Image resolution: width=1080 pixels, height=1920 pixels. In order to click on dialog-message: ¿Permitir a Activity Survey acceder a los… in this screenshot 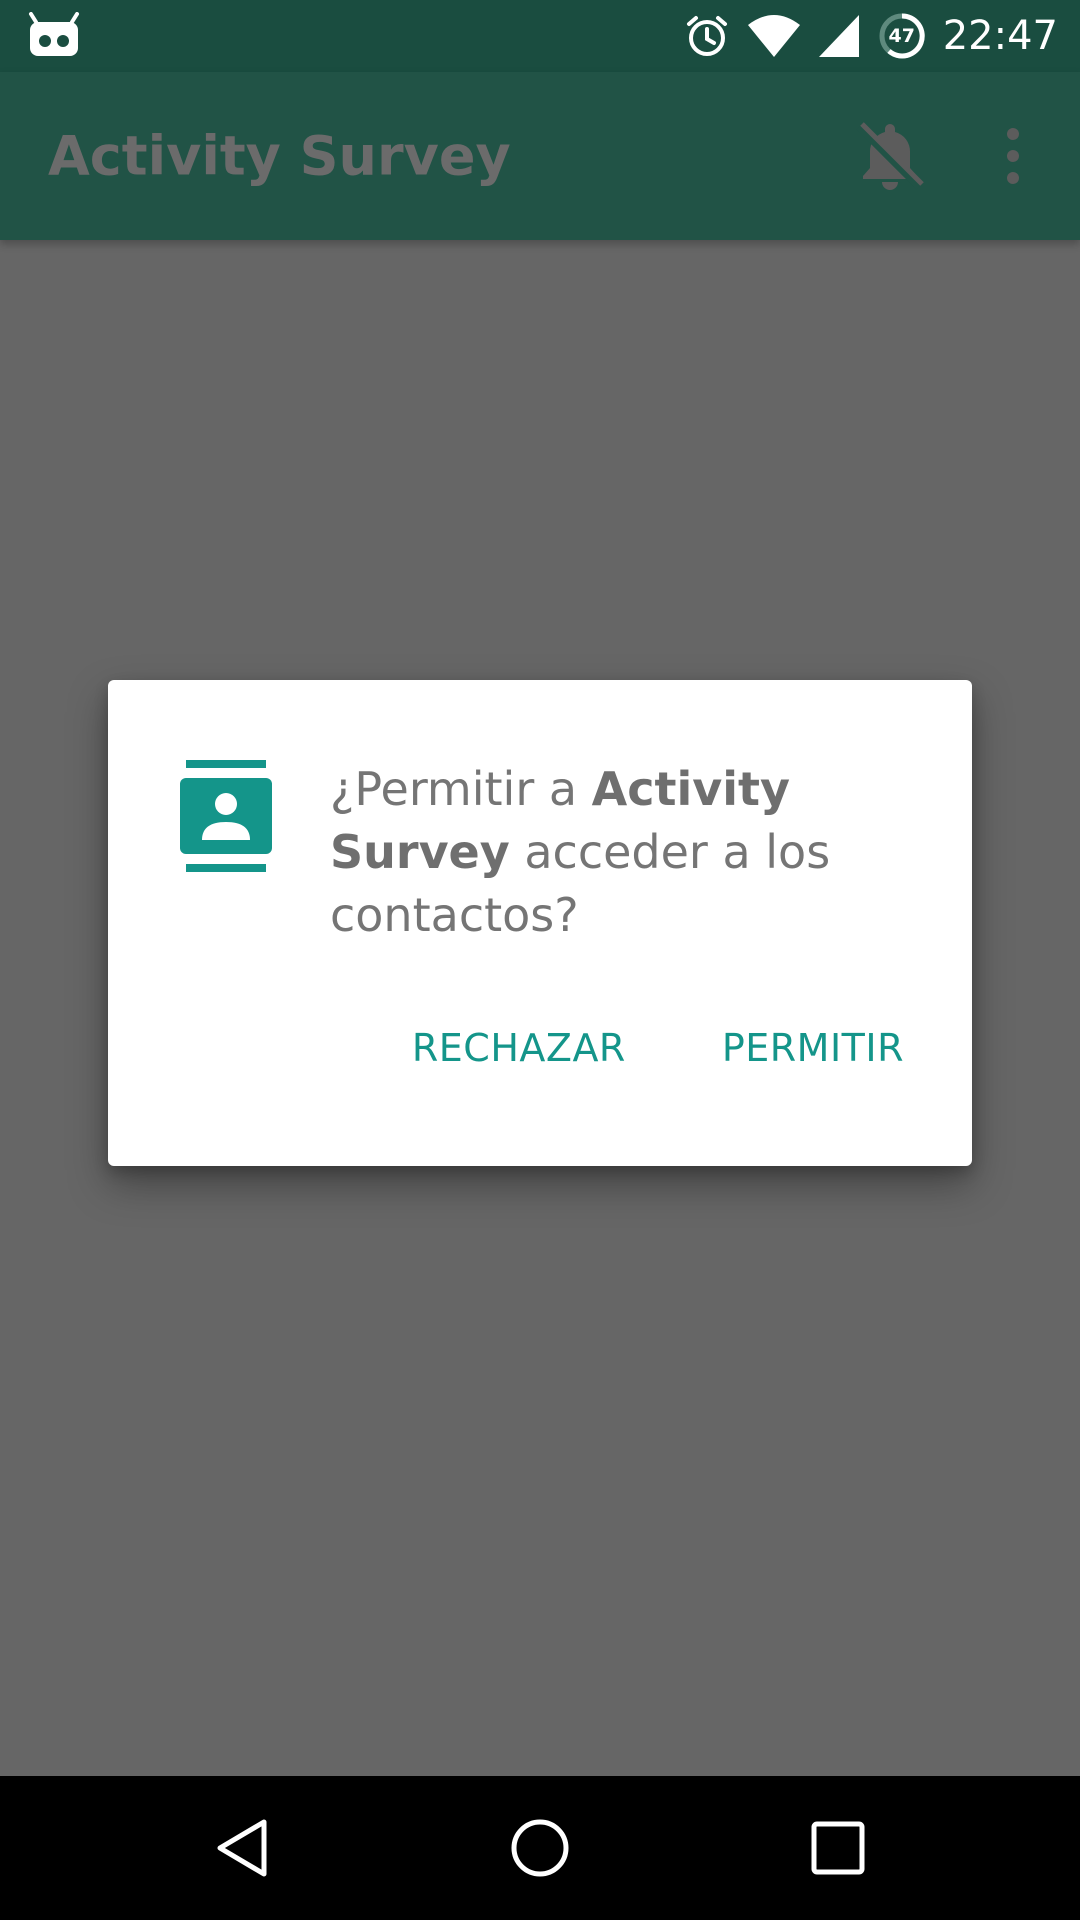, I will do `click(610, 852)`.